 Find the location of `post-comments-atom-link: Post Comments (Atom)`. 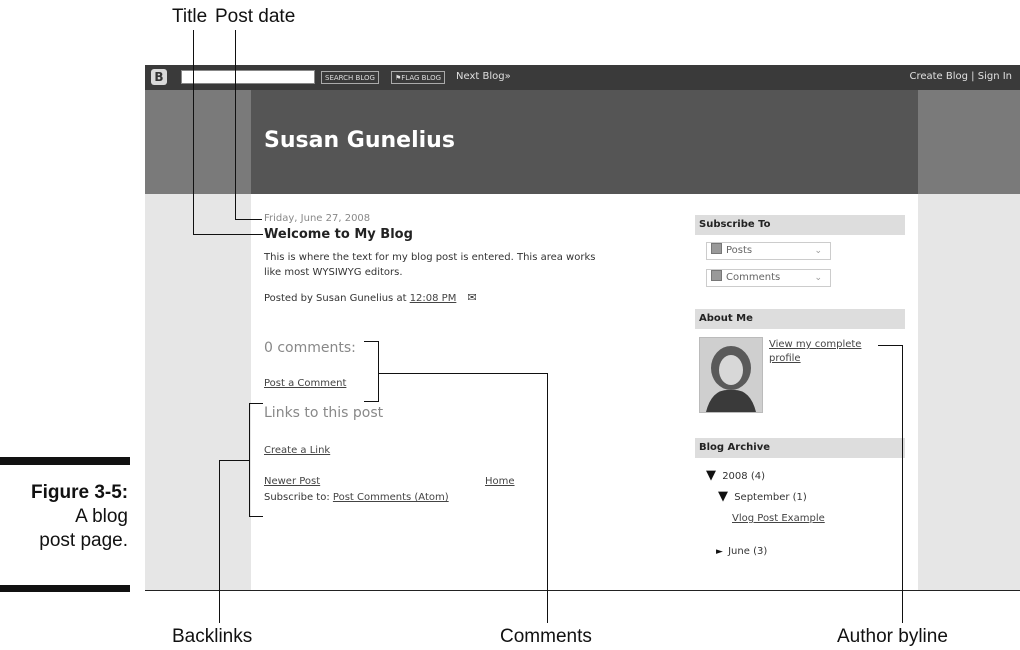

post-comments-atom-link: Post Comments (Atom) is located at coordinates (391, 497).